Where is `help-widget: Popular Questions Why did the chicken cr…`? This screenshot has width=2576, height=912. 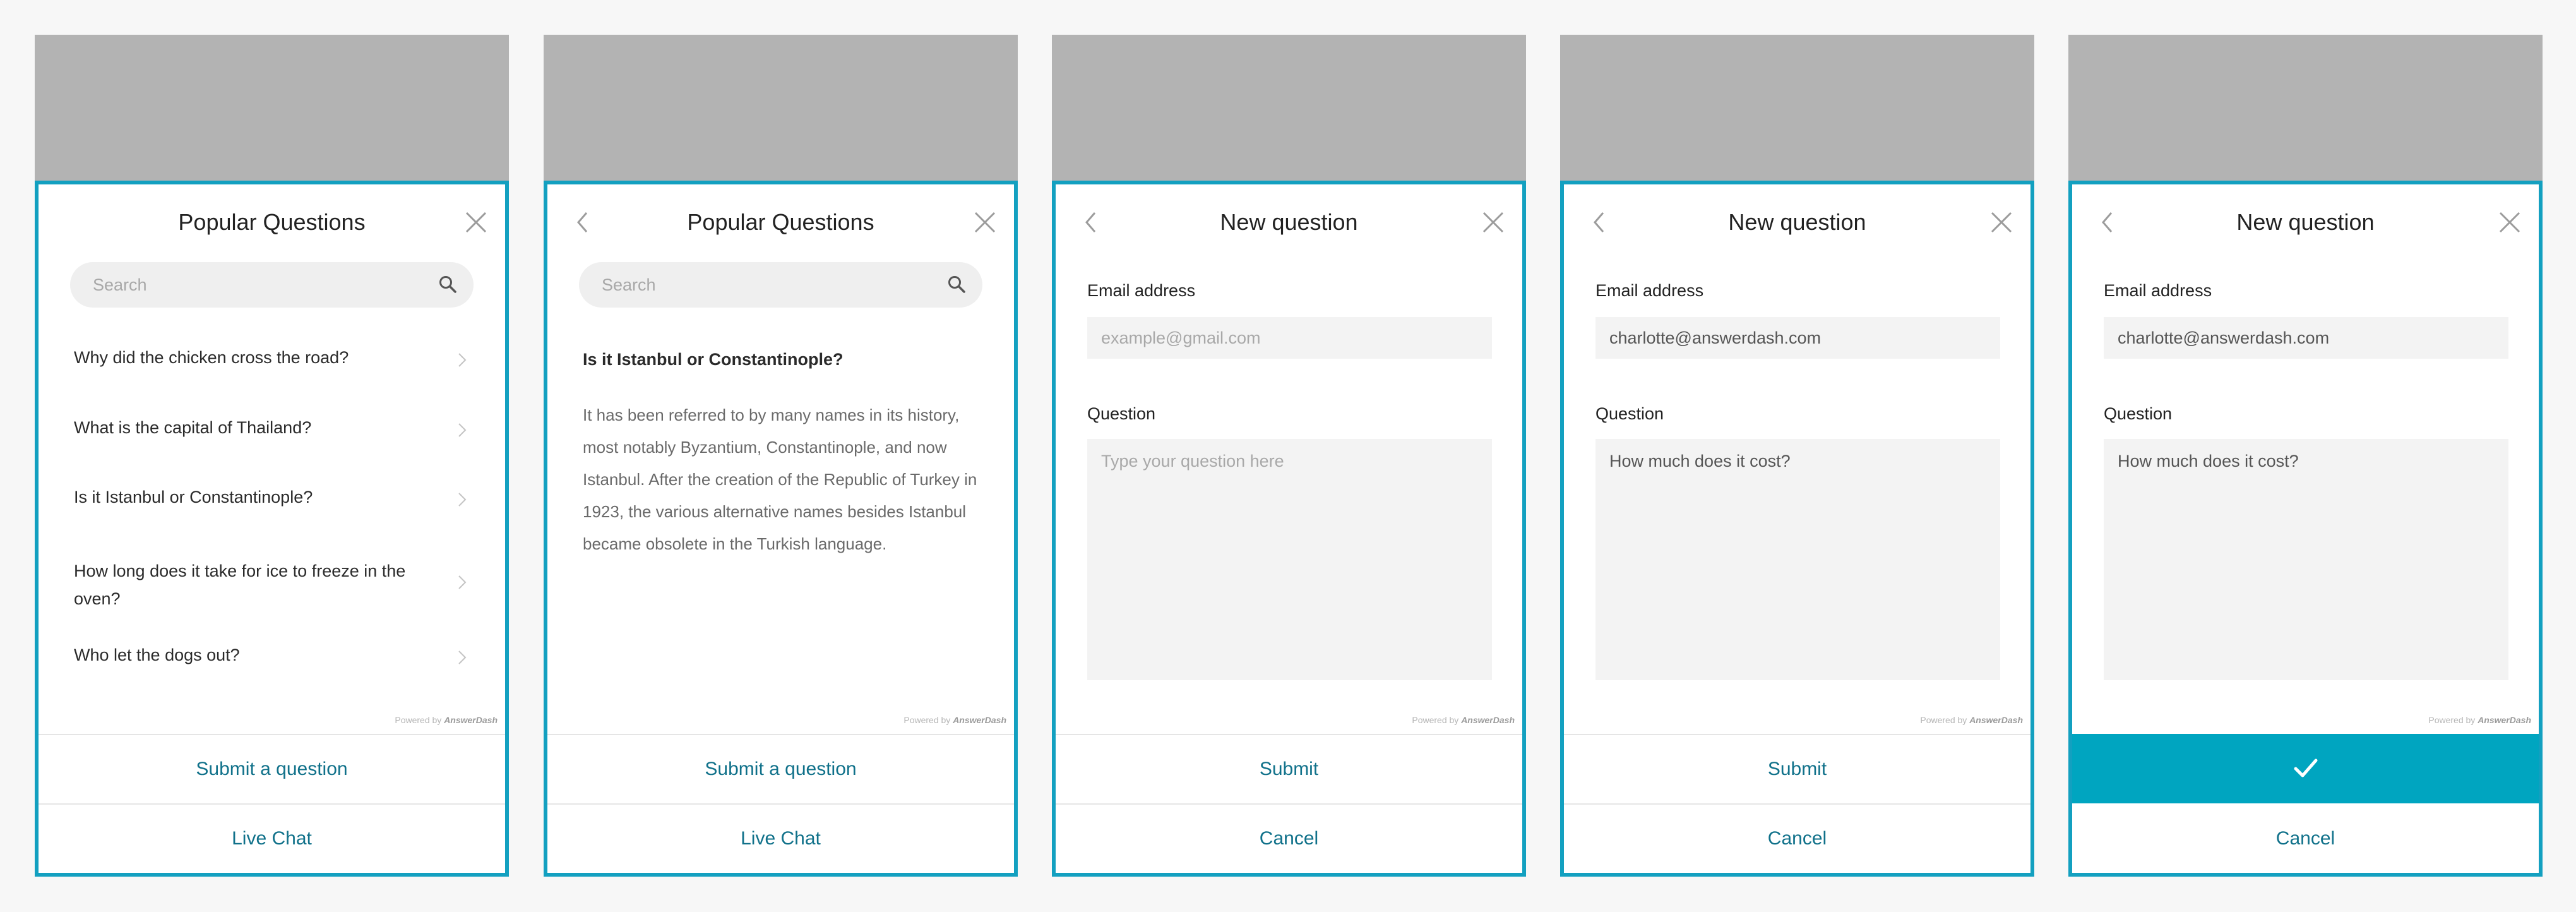
help-widget: Popular Questions Why did the chicken cr… is located at coordinates (272, 529).